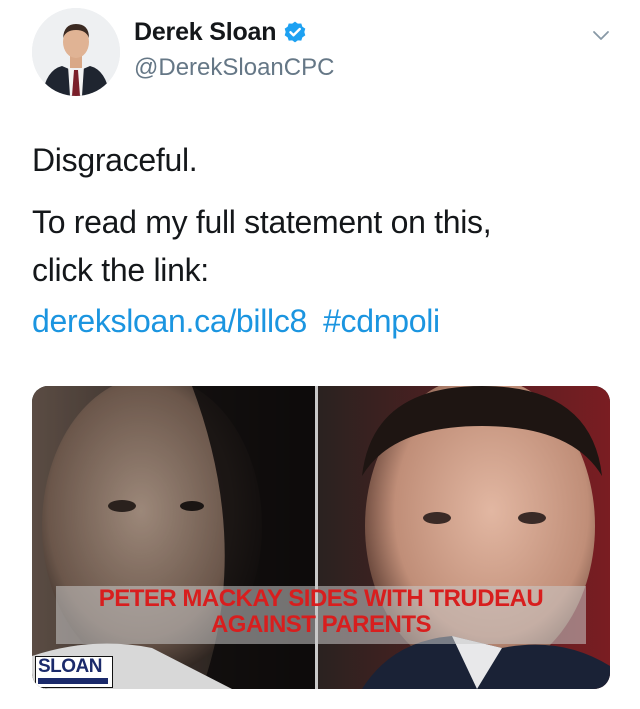  What do you see at coordinates (321, 598) in the screenshot?
I see `headline-line: PETER MACKAY SIDES WITH TRUDEAU` at bounding box center [321, 598].